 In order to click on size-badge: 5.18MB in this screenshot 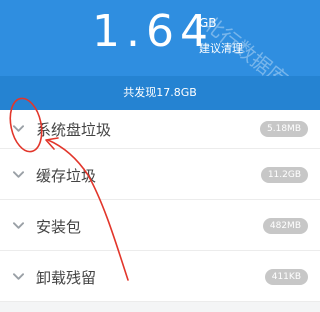, I will do `click(284, 129)`.